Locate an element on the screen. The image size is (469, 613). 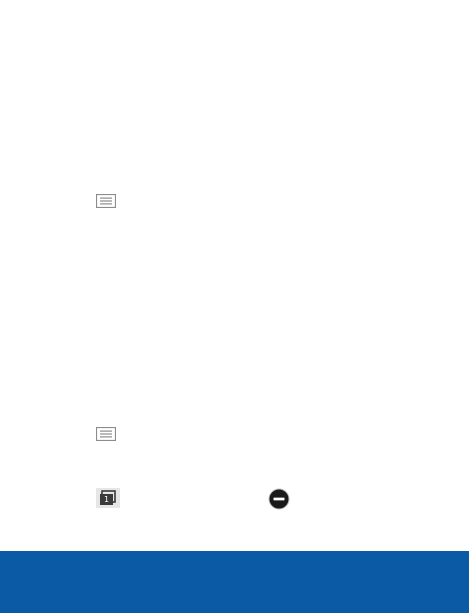
tabs-count: 1 is located at coordinates (106, 499).